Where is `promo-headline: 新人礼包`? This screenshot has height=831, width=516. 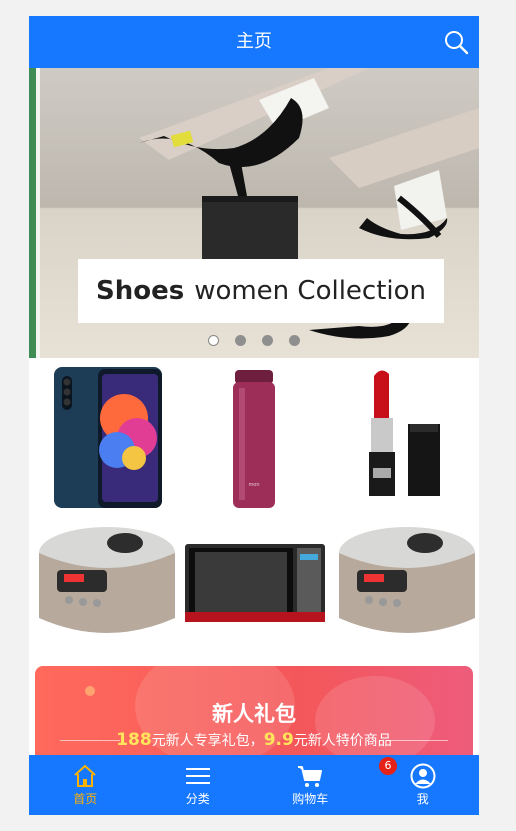 promo-headline: 新人礼包 is located at coordinates (254, 714).